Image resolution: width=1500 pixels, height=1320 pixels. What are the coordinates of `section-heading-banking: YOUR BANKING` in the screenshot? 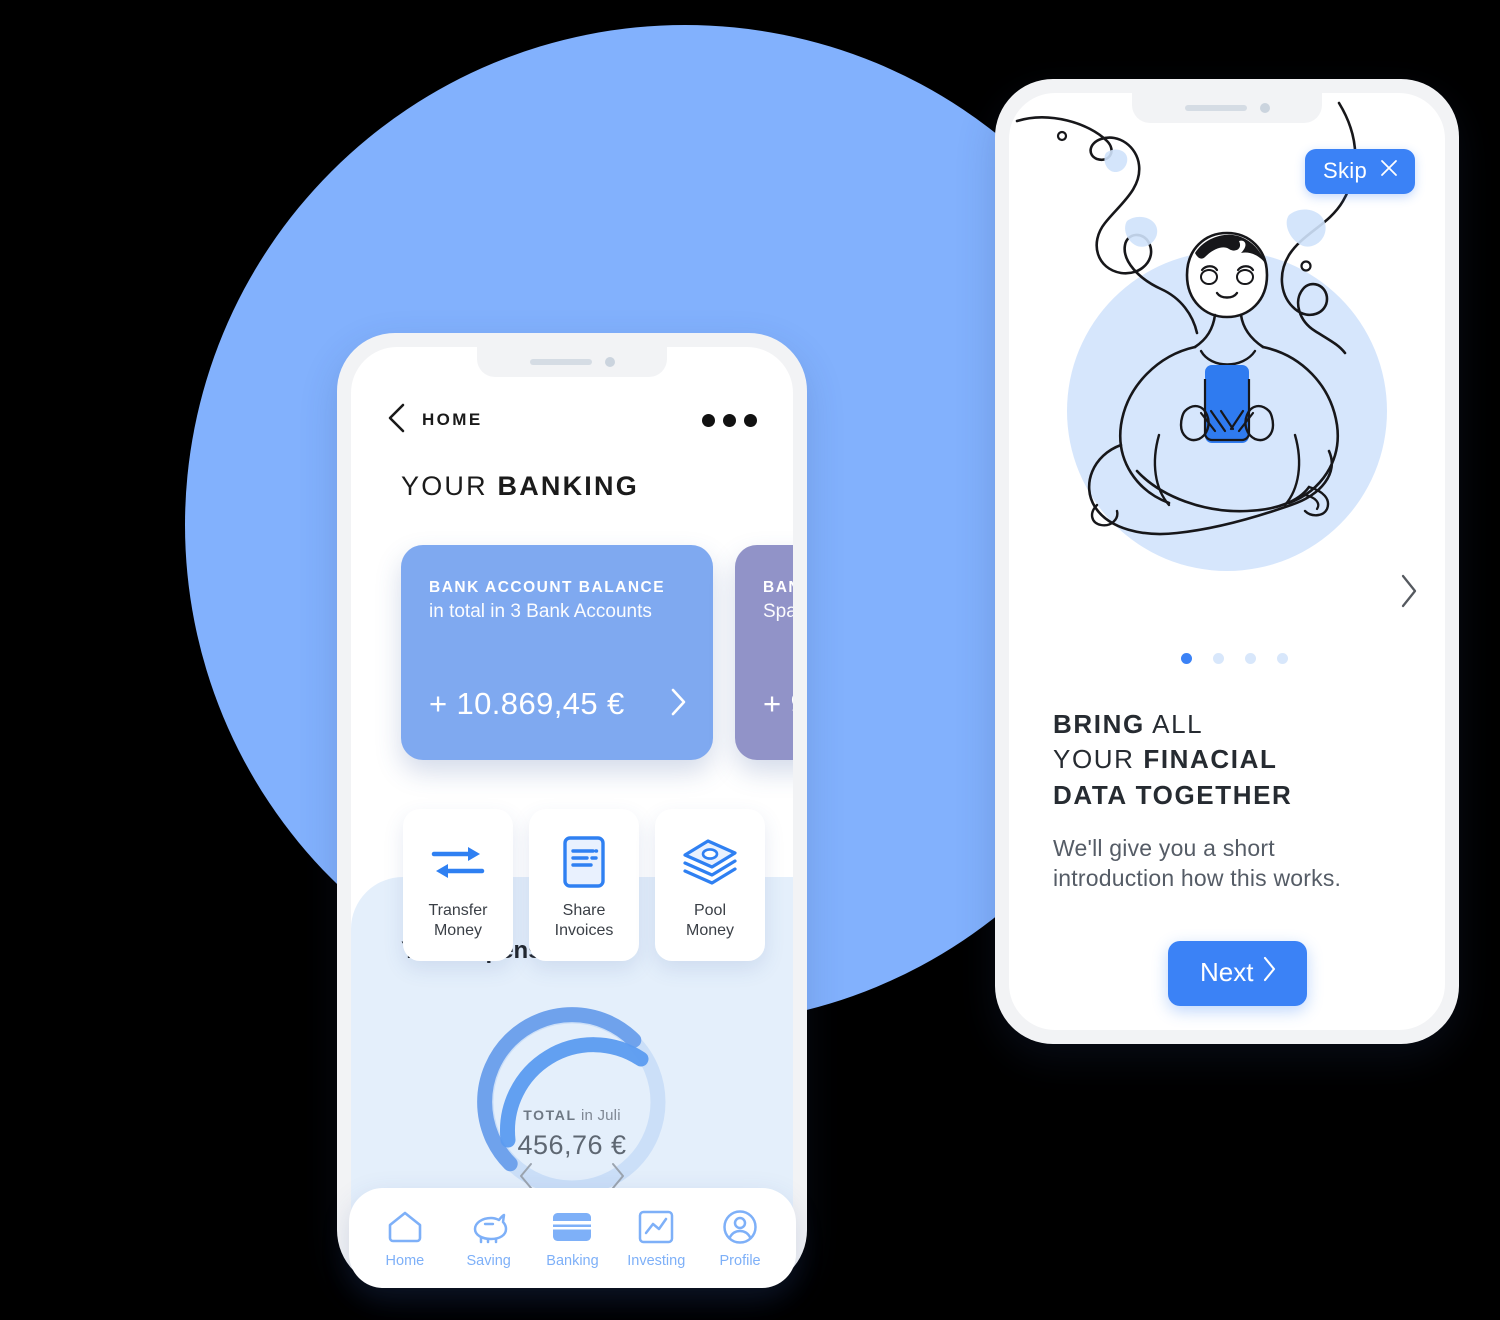 It's located at (520, 486).